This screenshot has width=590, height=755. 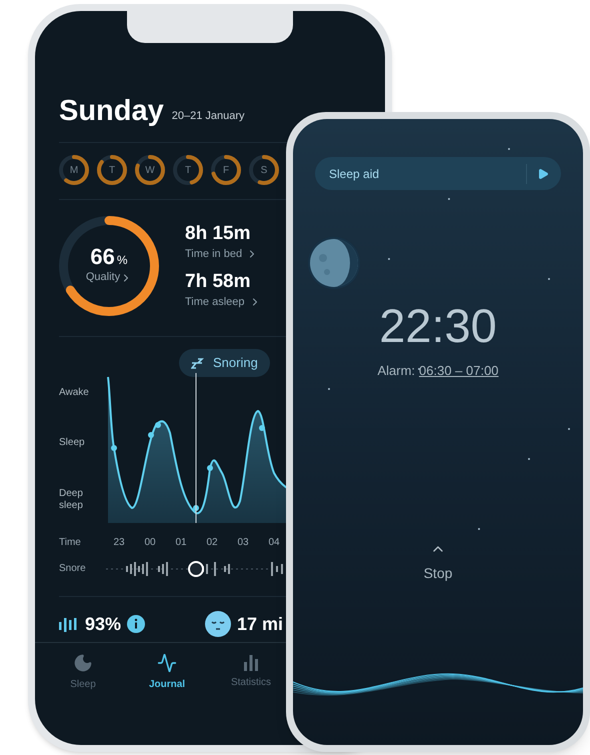 What do you see at coordinates (103, 624) in the screenshot?
I see `summary-value: 93%` at bounding box center [103, 624].